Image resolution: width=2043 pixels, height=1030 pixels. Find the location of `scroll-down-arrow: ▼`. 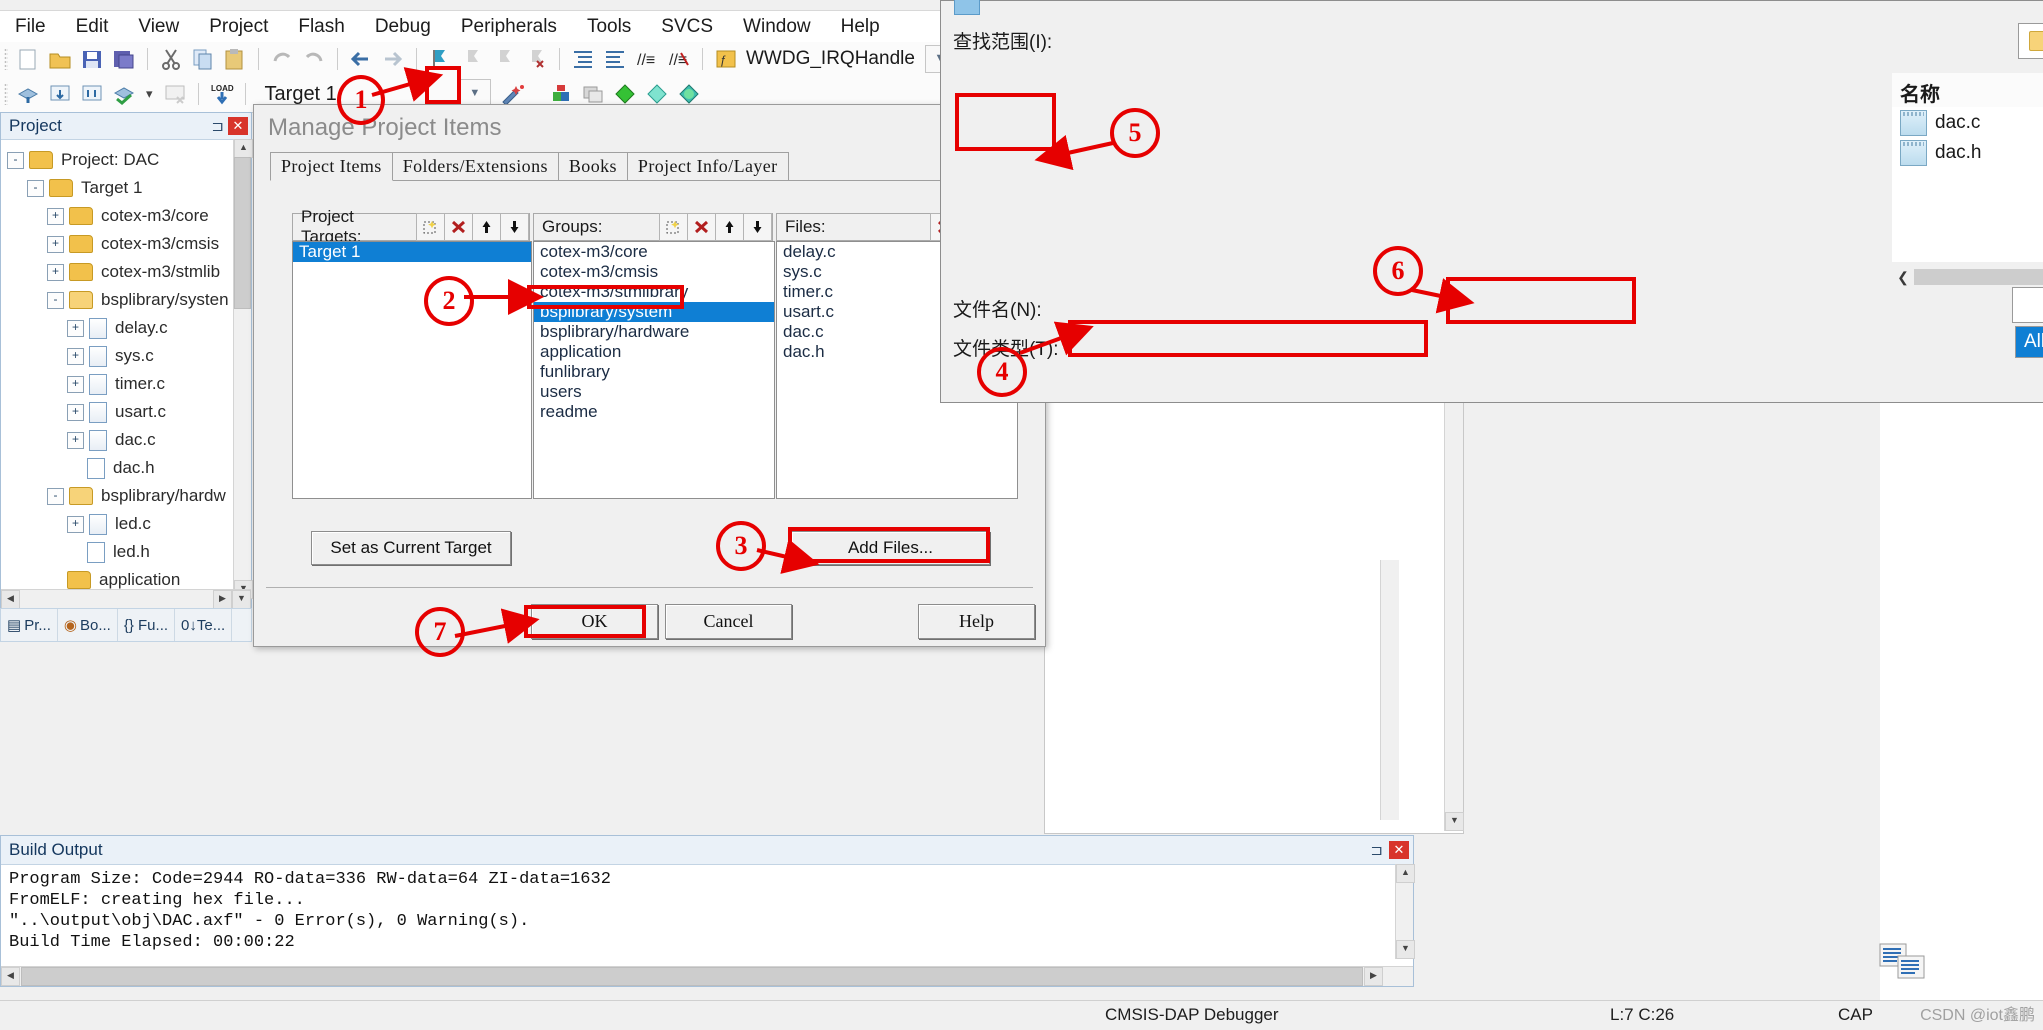

scroll-down-arrow: ▼ is located at coordinates (1454, 821).